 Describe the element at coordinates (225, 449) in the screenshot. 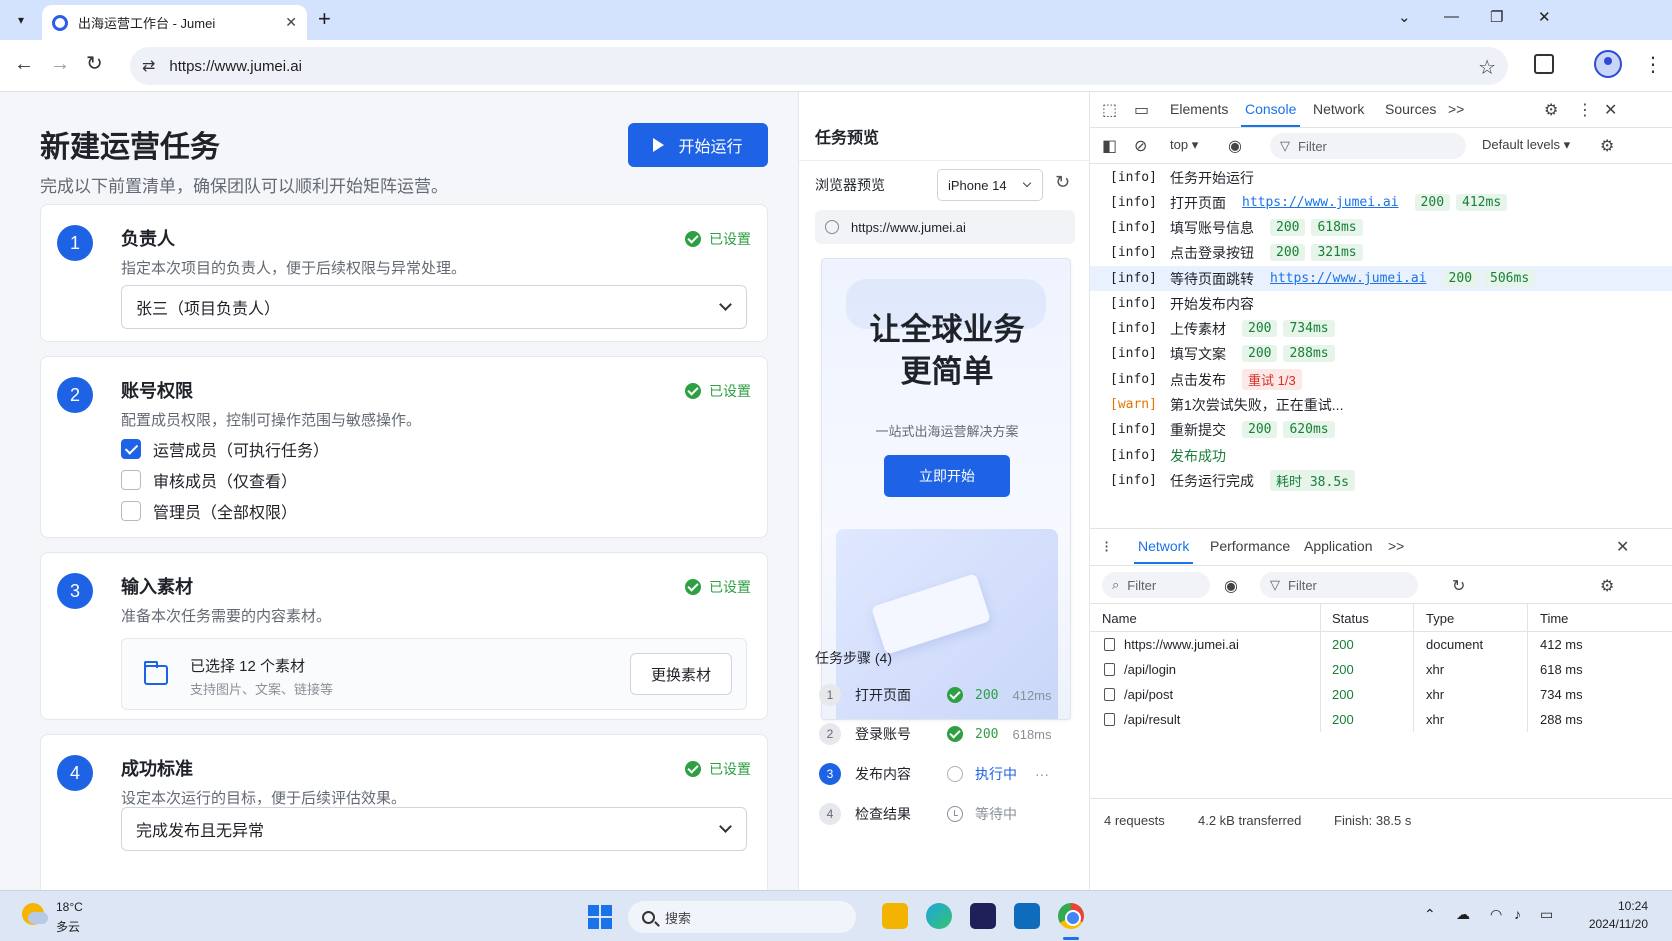

I see `permission-option-operator: 运营成员（可执行任务）` at that location.